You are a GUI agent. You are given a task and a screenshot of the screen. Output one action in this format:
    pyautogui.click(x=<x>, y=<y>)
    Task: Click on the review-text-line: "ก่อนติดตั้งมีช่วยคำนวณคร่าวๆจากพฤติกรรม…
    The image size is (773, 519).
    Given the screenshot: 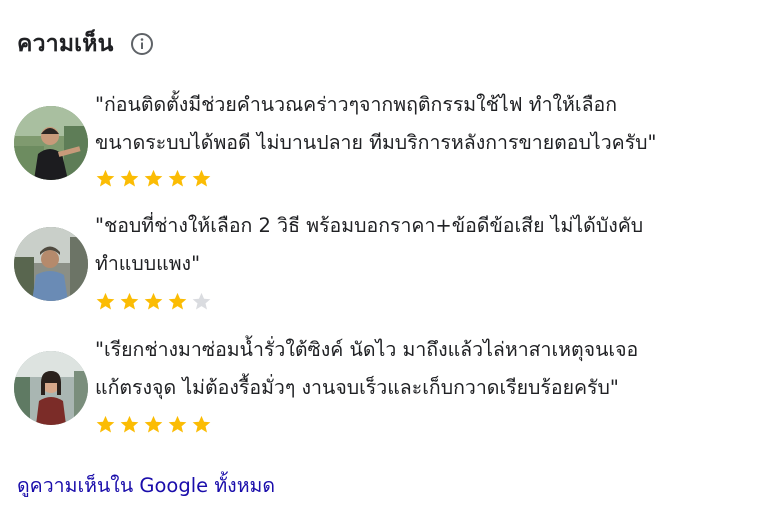 What is the action you would take?
    pyautogui.click(x=356, y=104)
    